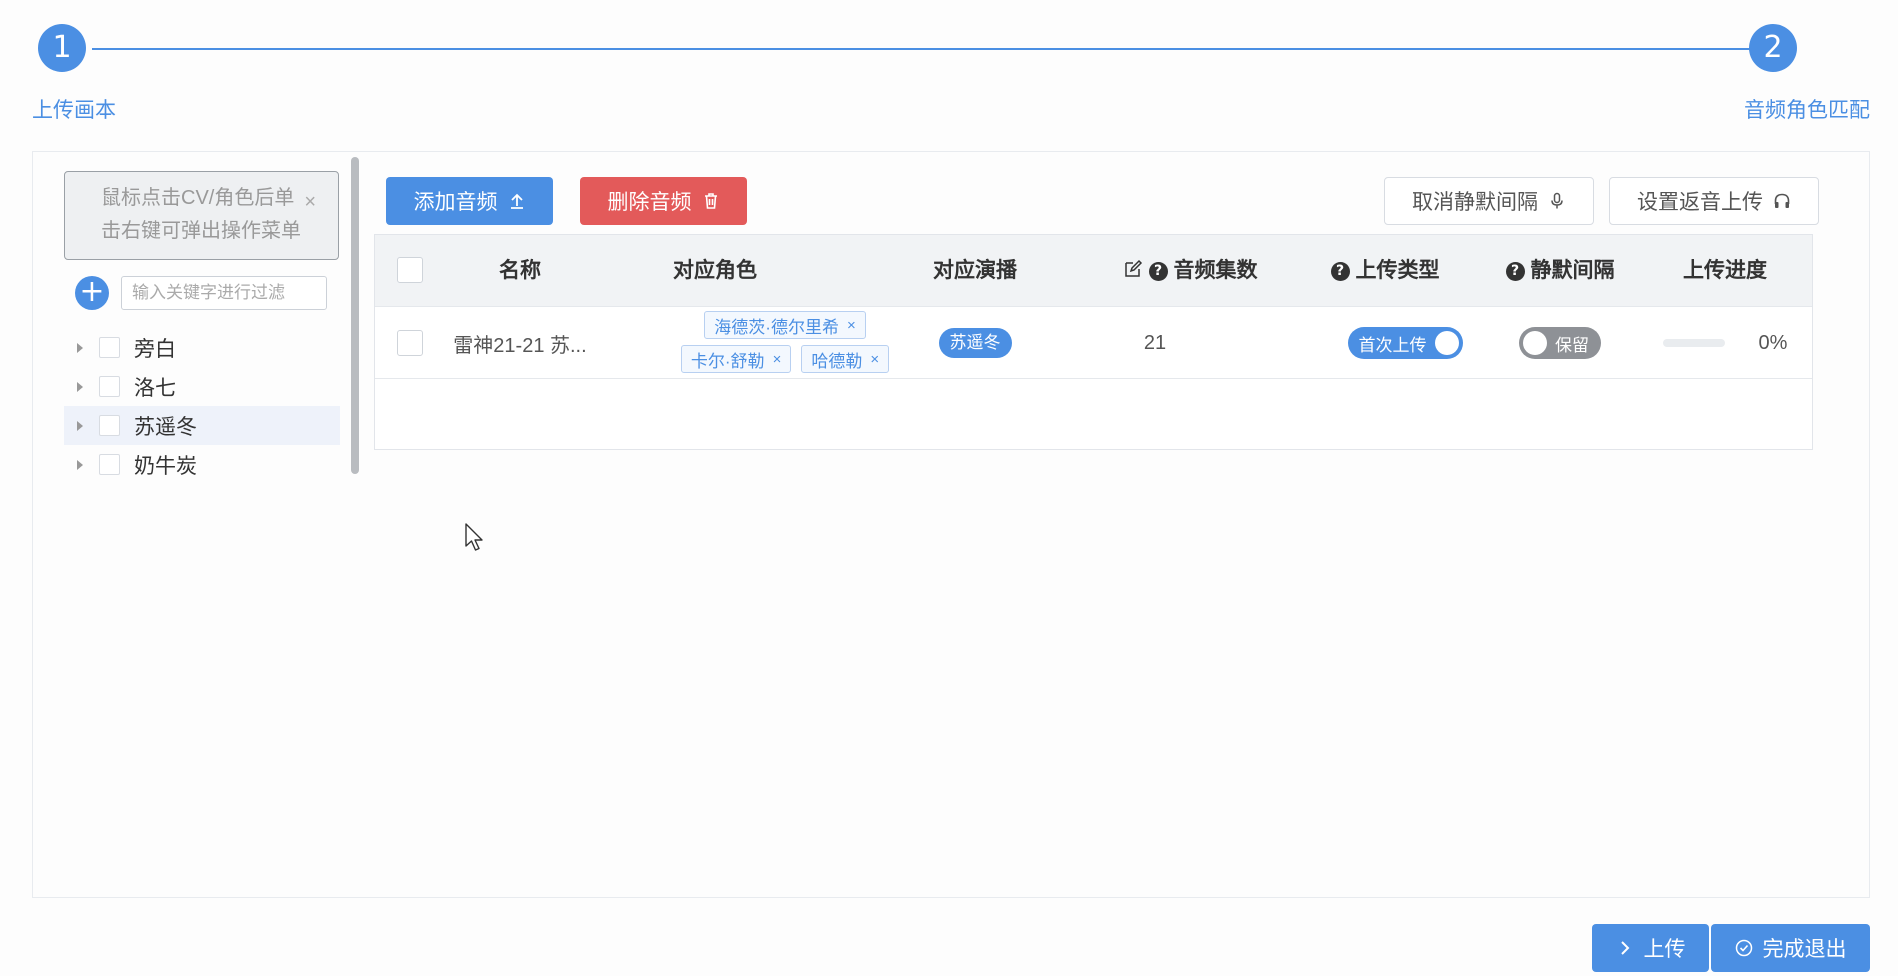 The width and height of the screenshot is (1898, 976). Describe the element at coordinates (310, 202) in the screenshot. I see `hint-close-icon: ×` at that location.